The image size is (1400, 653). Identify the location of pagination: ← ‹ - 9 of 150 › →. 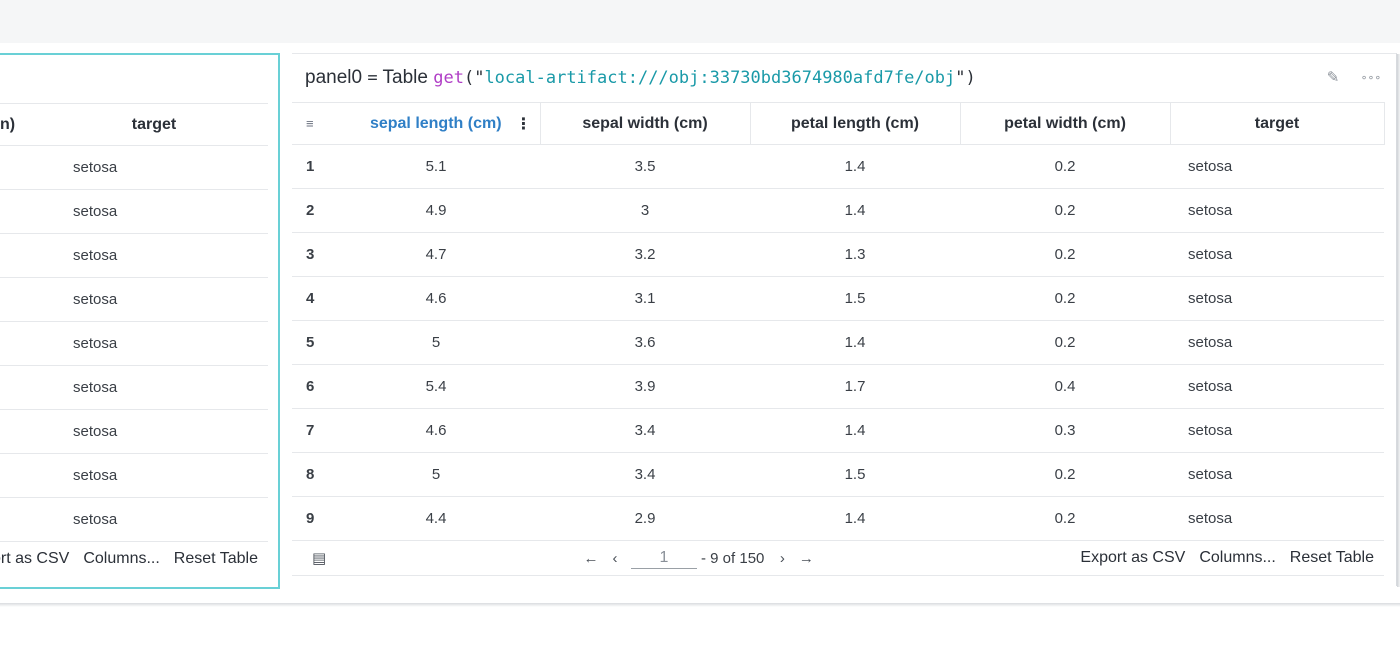
(698, 558).